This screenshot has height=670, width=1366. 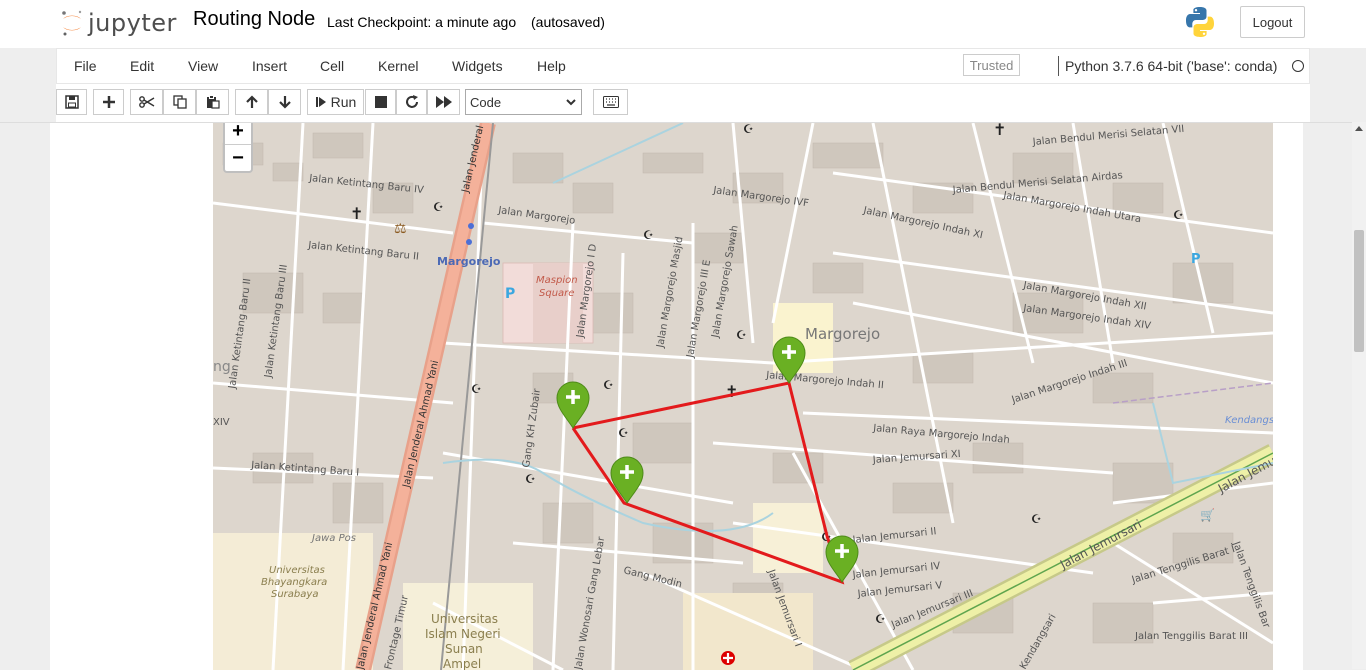 What do you see at coordinates (221, 422) in the screenshot?
I see `map-edge-label-2: XIV` at bounding box center [221, 422].